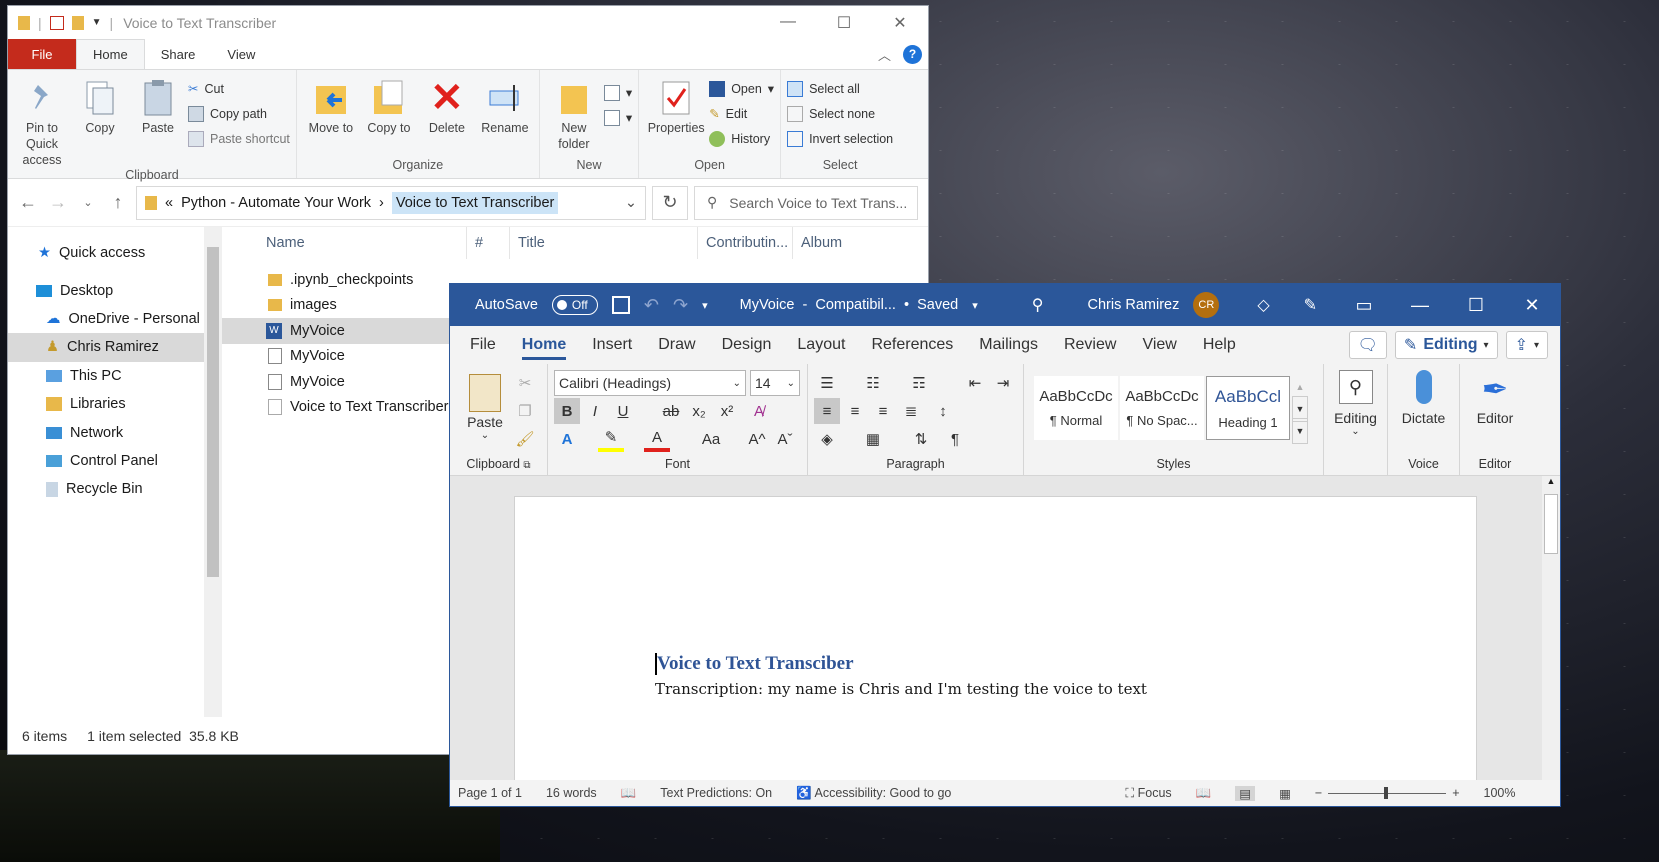  Describe the element at coordinates (115, 290) in the screenshot. I see `nav-desktop: Desktop` at that location.